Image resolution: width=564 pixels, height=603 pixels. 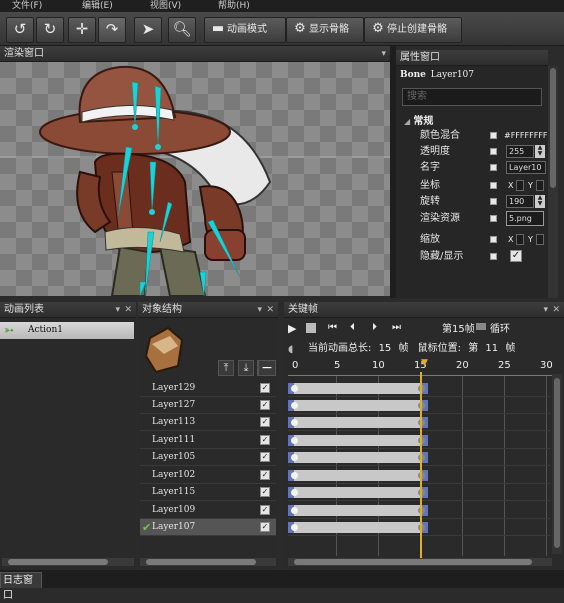 I want to click on name-input: Layer10, so click(x=526, y=167).